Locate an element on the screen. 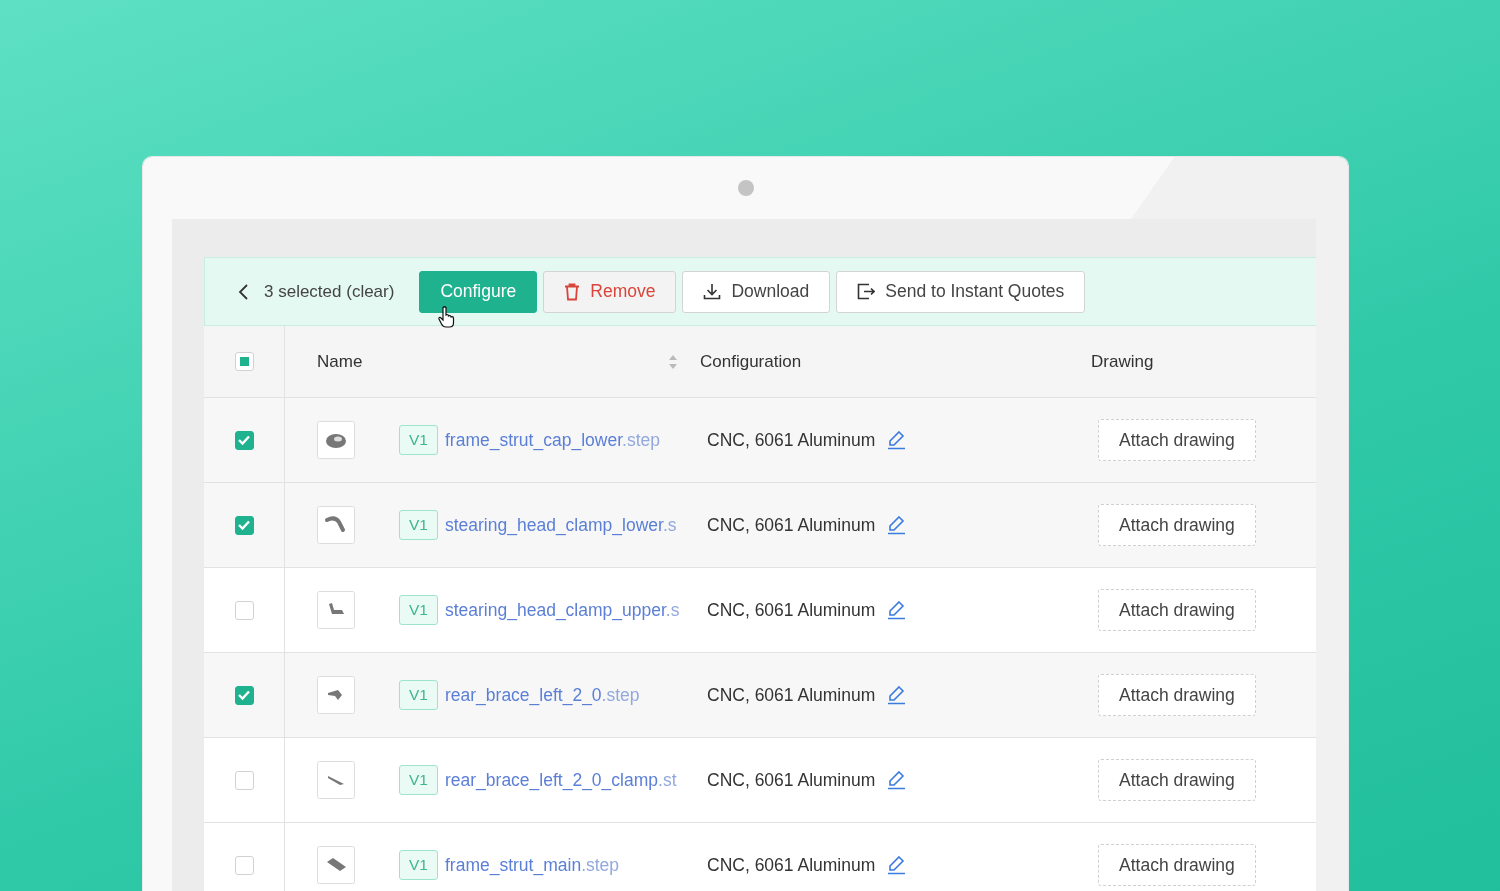  file-name-link: rear_brace_left_2_0_clamp.st is located at coordinates (560, 780).